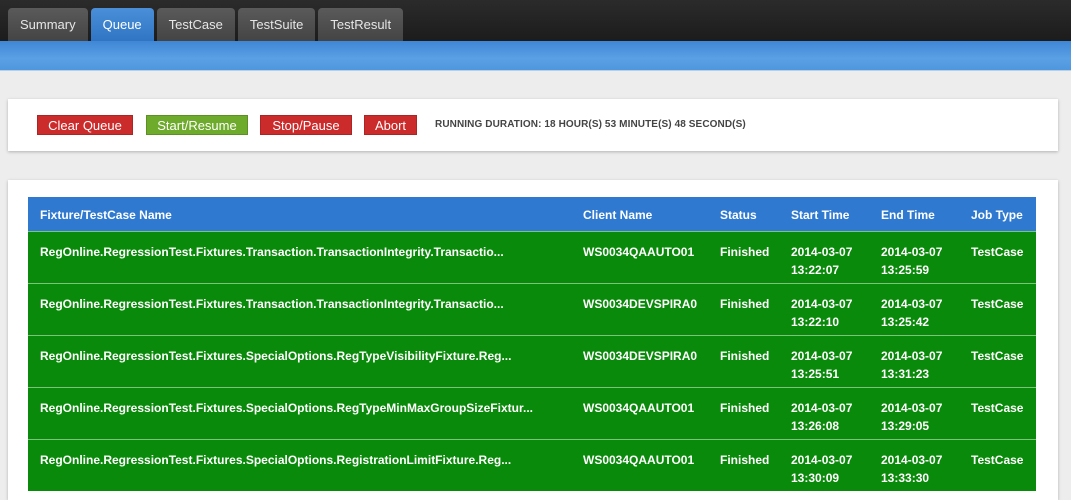  What do you see at coordinates (831, 469) in the screenshot?
I see `cell-start-time: 2014-03-07 13:30:09` at bounding box center [831, 469].